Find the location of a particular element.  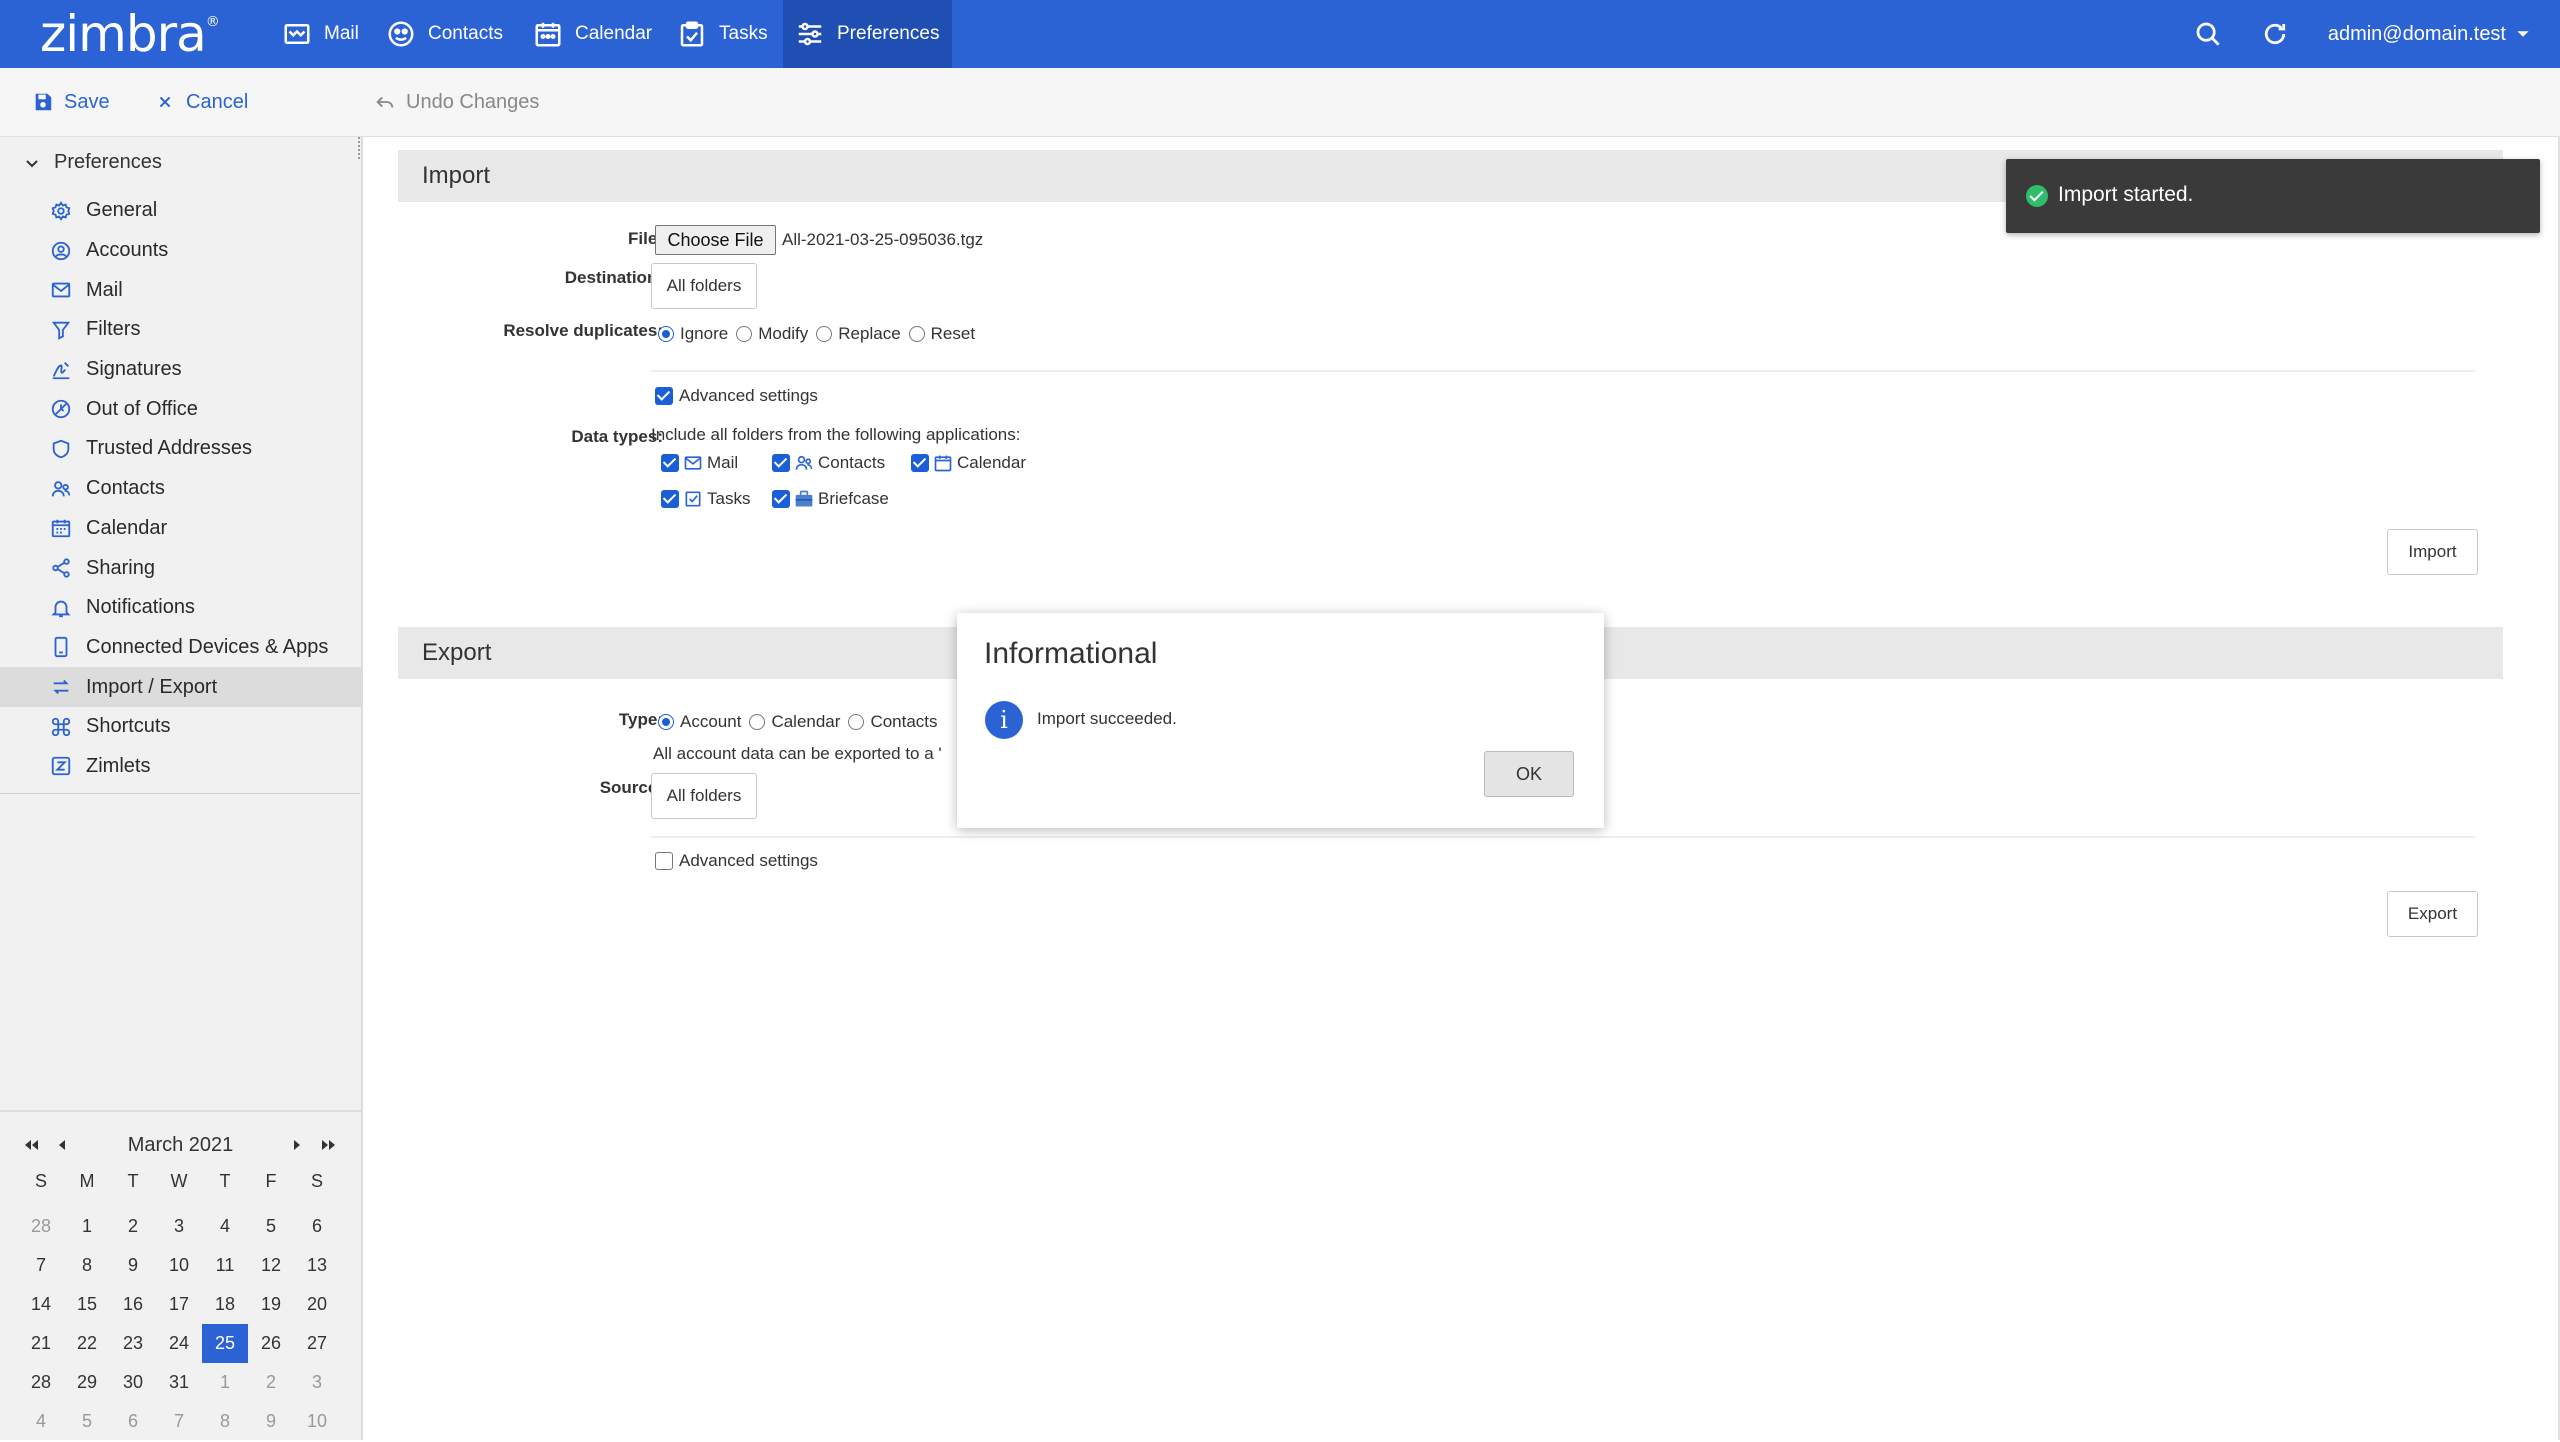

refresh-icon is located at coordinates (2275, 34).